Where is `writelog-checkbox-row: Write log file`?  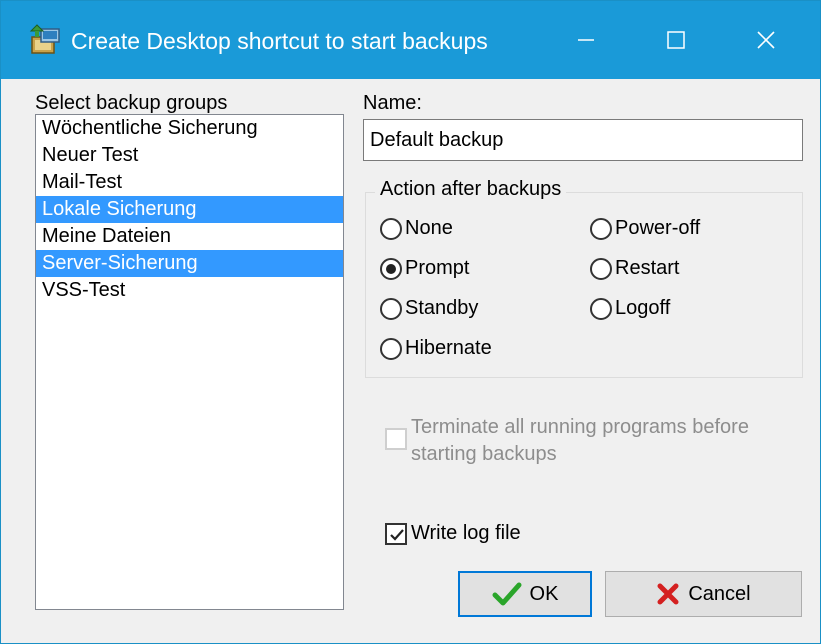
writelog-checkbox-row: Write log file is located at coordinates (453, 533).